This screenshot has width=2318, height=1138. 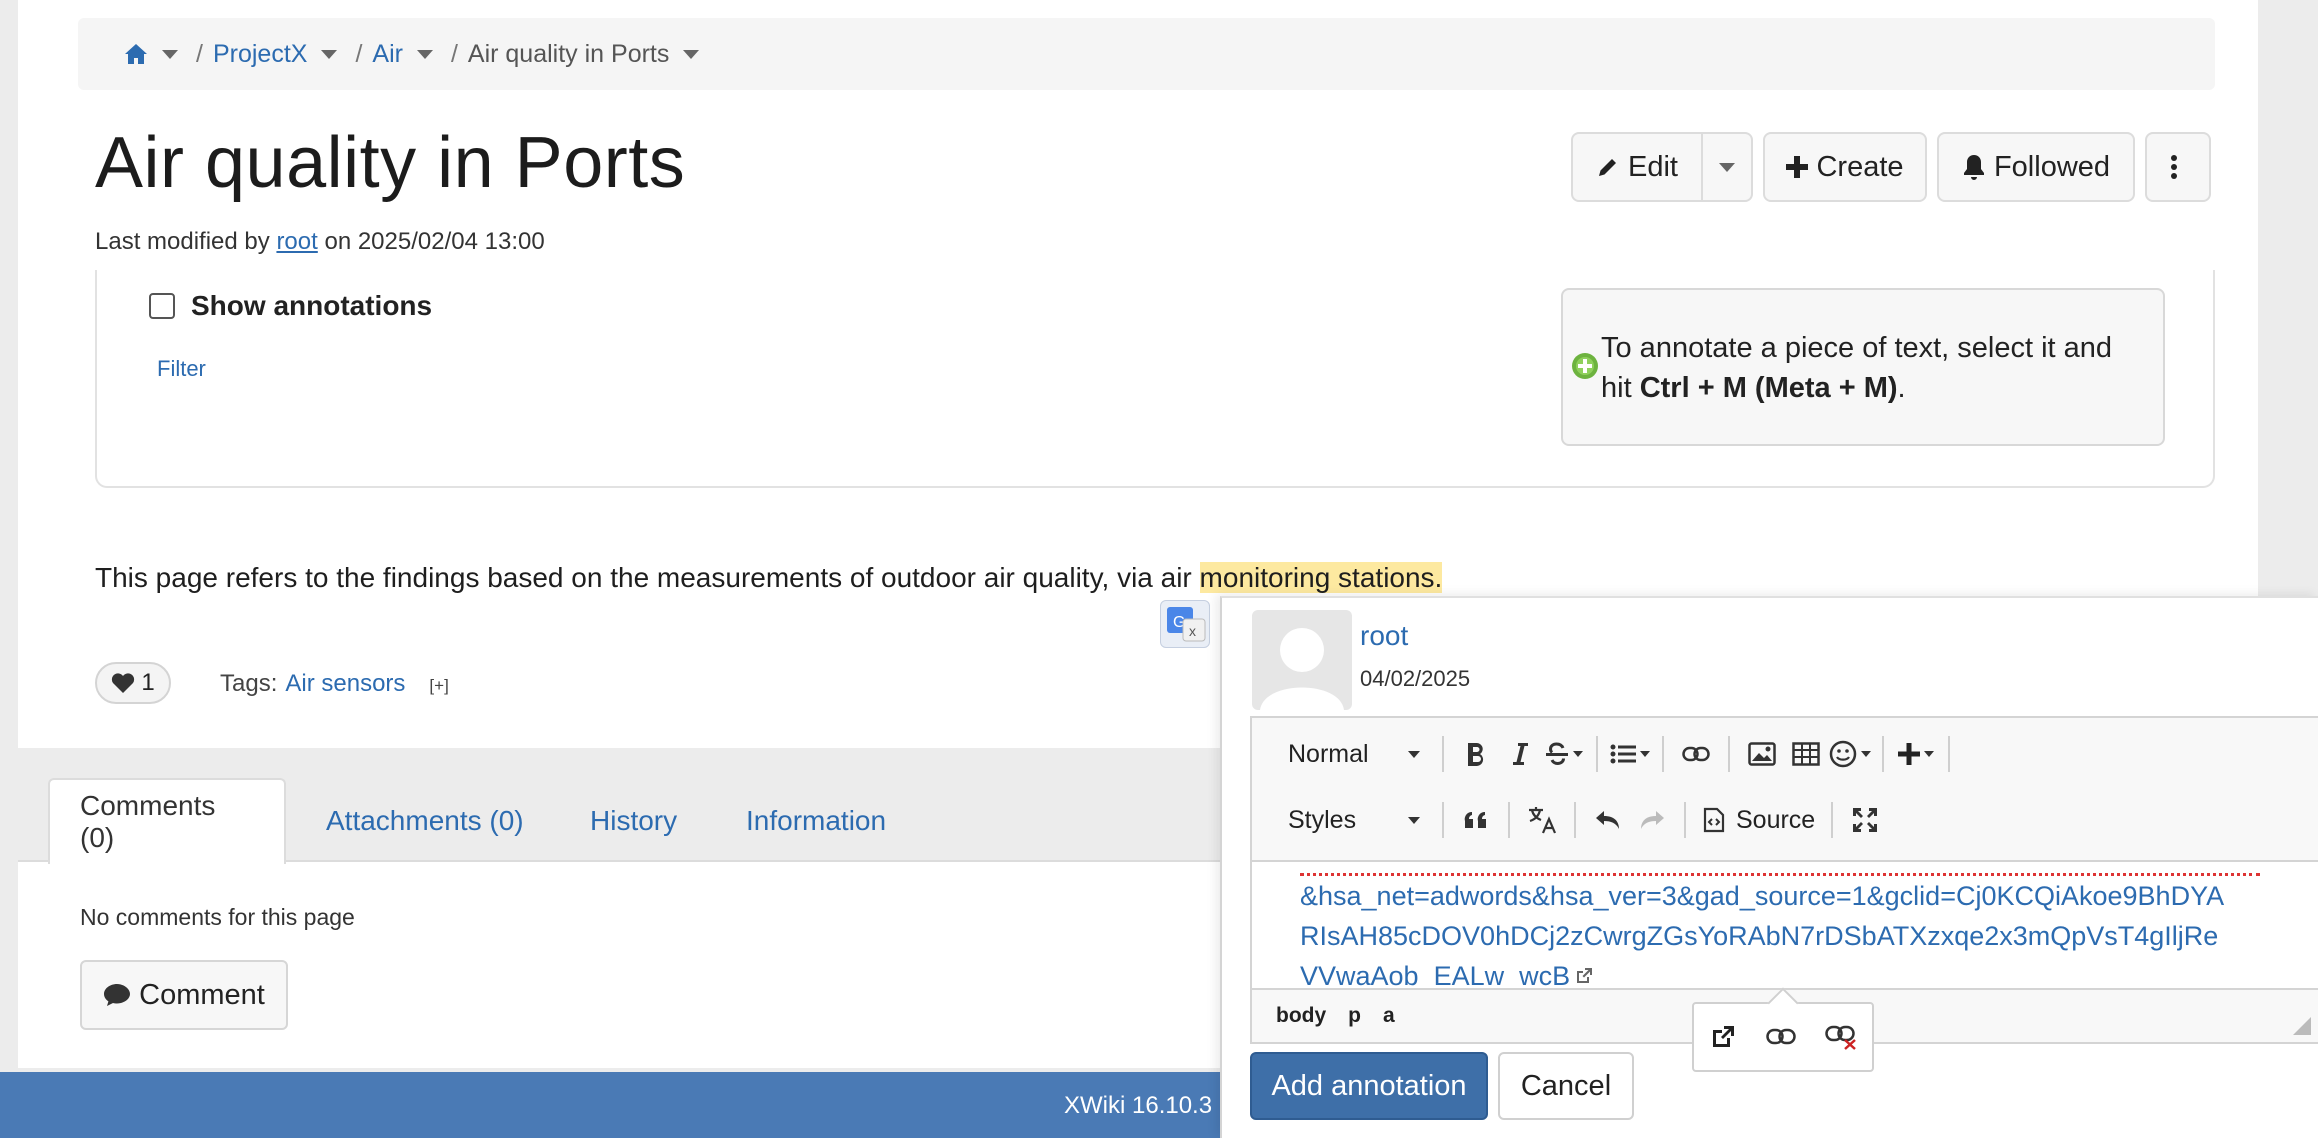 What do you see at coordinates (568, 53) in the screenshot?
I see `breadcrumb-current: Air quality in Ports` at bounding box center [568, 53].